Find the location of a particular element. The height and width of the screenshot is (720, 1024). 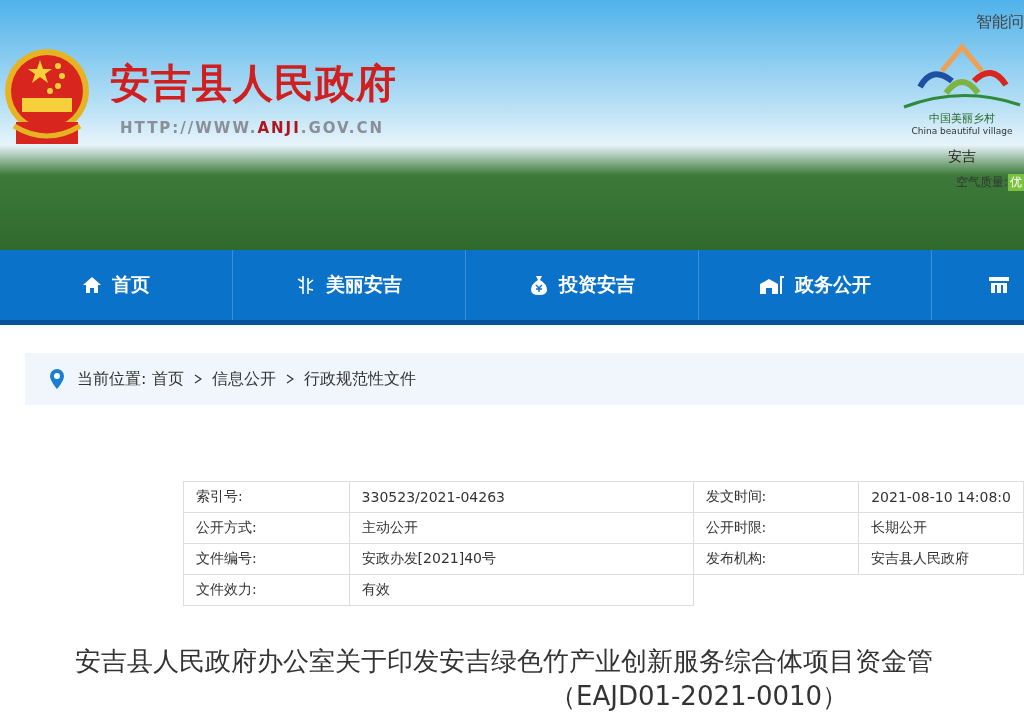

breadcrumb-link: 信息公开 is located at coordinates (244, 379).